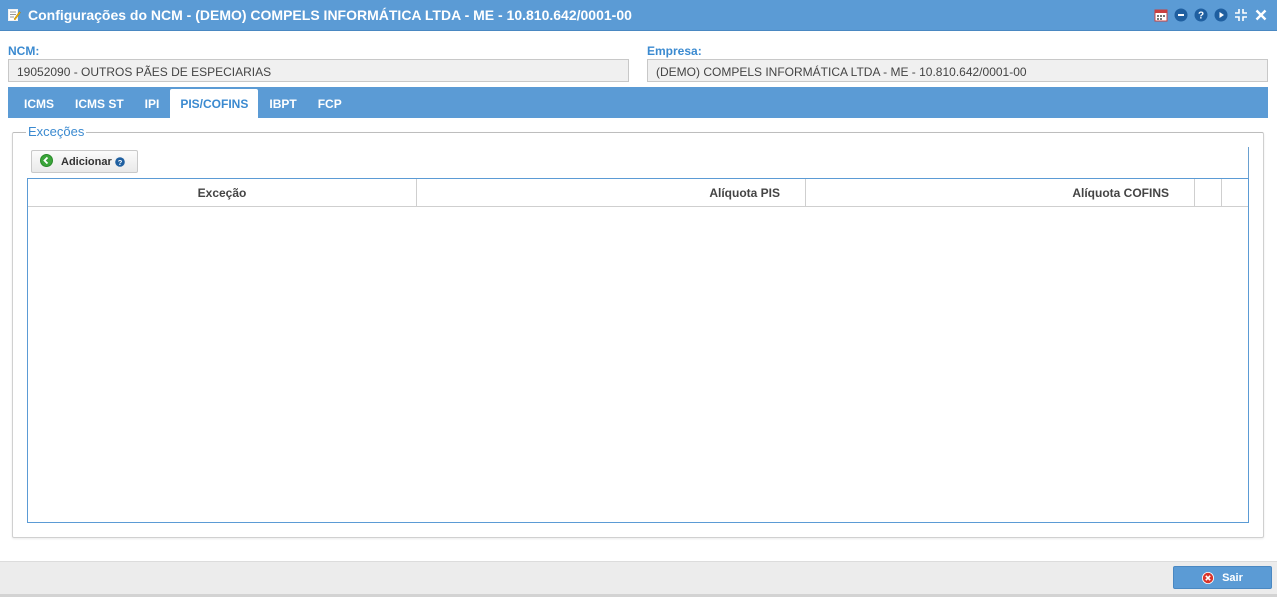 This screenshot has height=597, width=1277. Describe the element at coordinates (674, 51) in the screenshot. I see `empresa-label: Empresa:` at that location.